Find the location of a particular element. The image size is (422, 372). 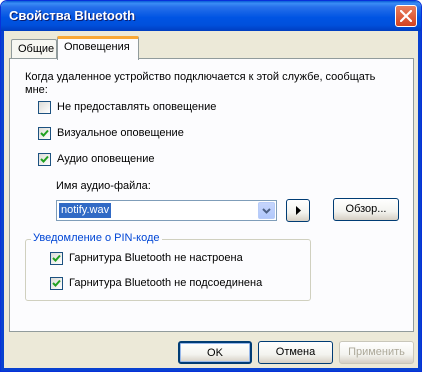

option-label: Визуальное оповещение is located at coordinates (120, 133).